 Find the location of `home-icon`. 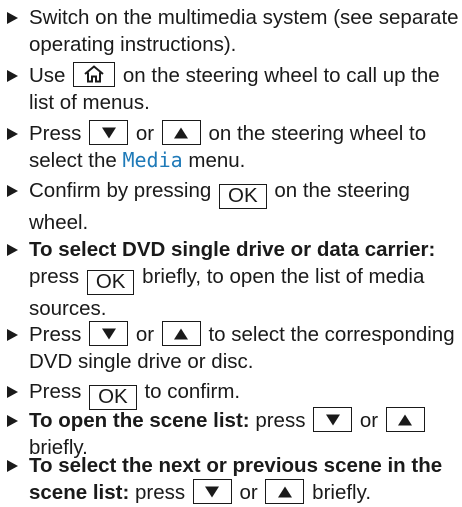

home-icon is located at coordinates (94, 74).